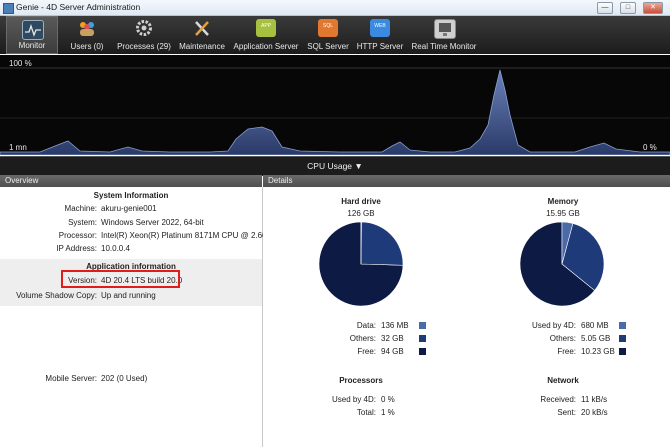 This screenshot has height=447, width=670. I want to click on memory-used-swatch, so click(622, 325).